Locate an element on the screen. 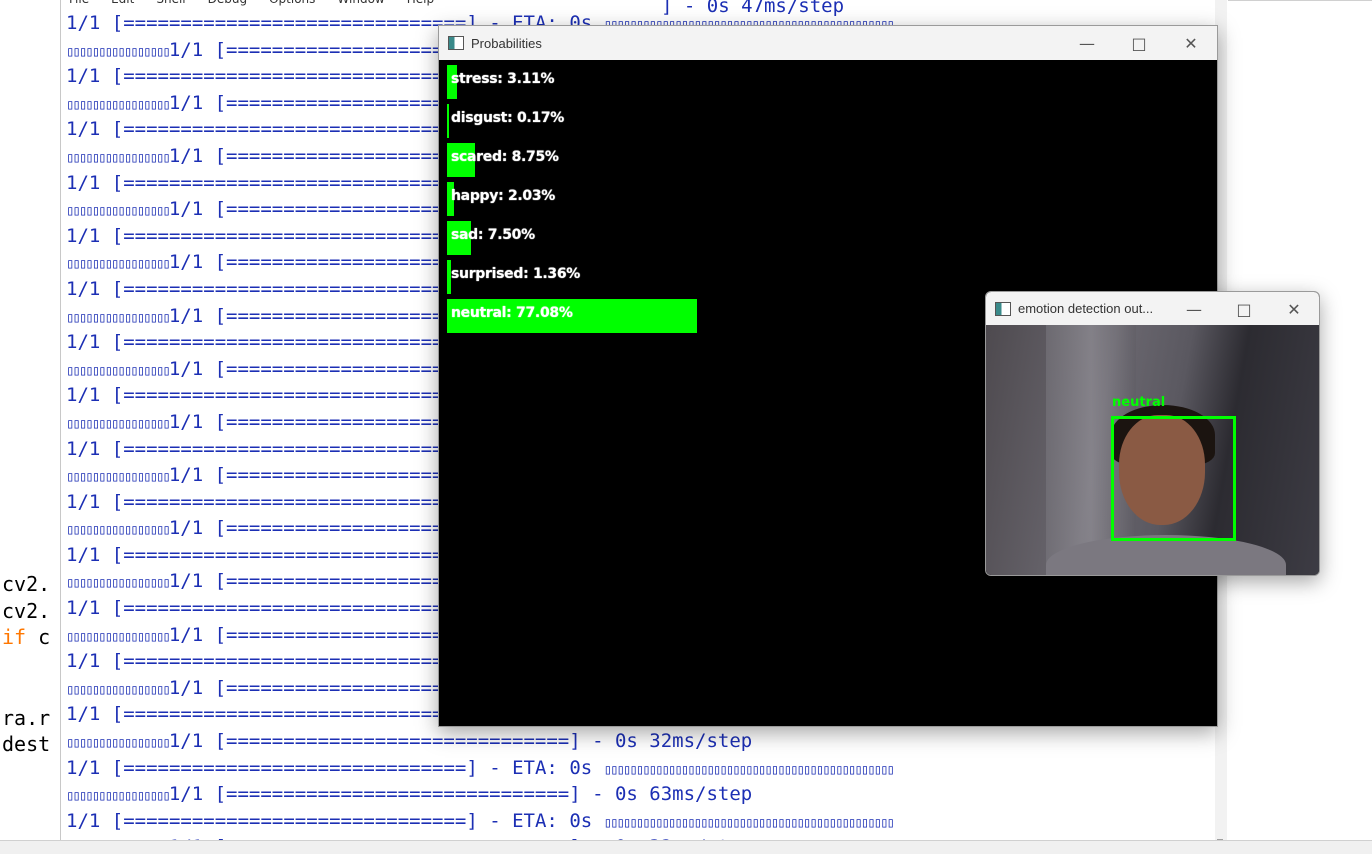 Image resolution: width=1372 pixels, height=854 pixels. background-editor: cv2. cv2. if c ra.r dest is located at coordinates (30, 426).